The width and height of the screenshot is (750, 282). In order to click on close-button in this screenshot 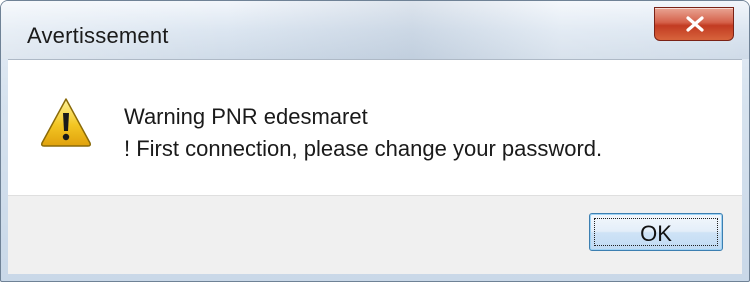, I will do `click(694, 24)`.